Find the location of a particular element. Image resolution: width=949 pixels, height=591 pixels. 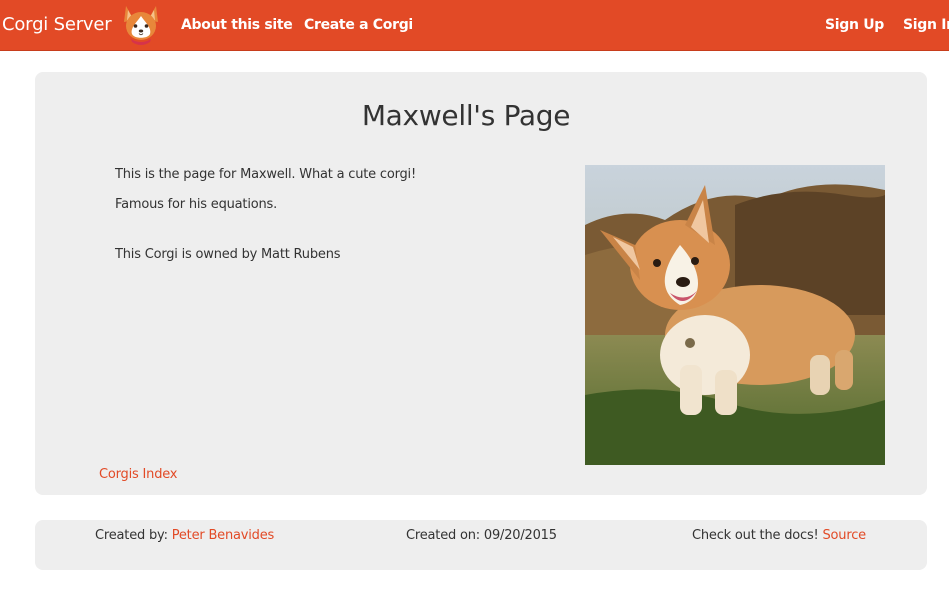

nav-sign-up-link: Sign Up is located at coordinates (854, 25).